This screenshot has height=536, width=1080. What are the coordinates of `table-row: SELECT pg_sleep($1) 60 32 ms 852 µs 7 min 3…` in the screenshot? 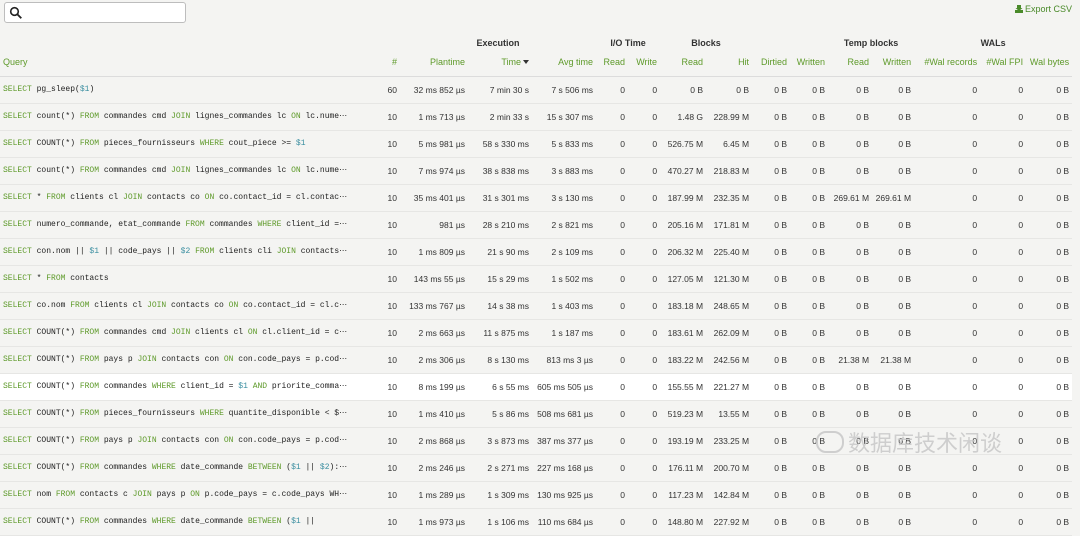 It's located at (536, 90).